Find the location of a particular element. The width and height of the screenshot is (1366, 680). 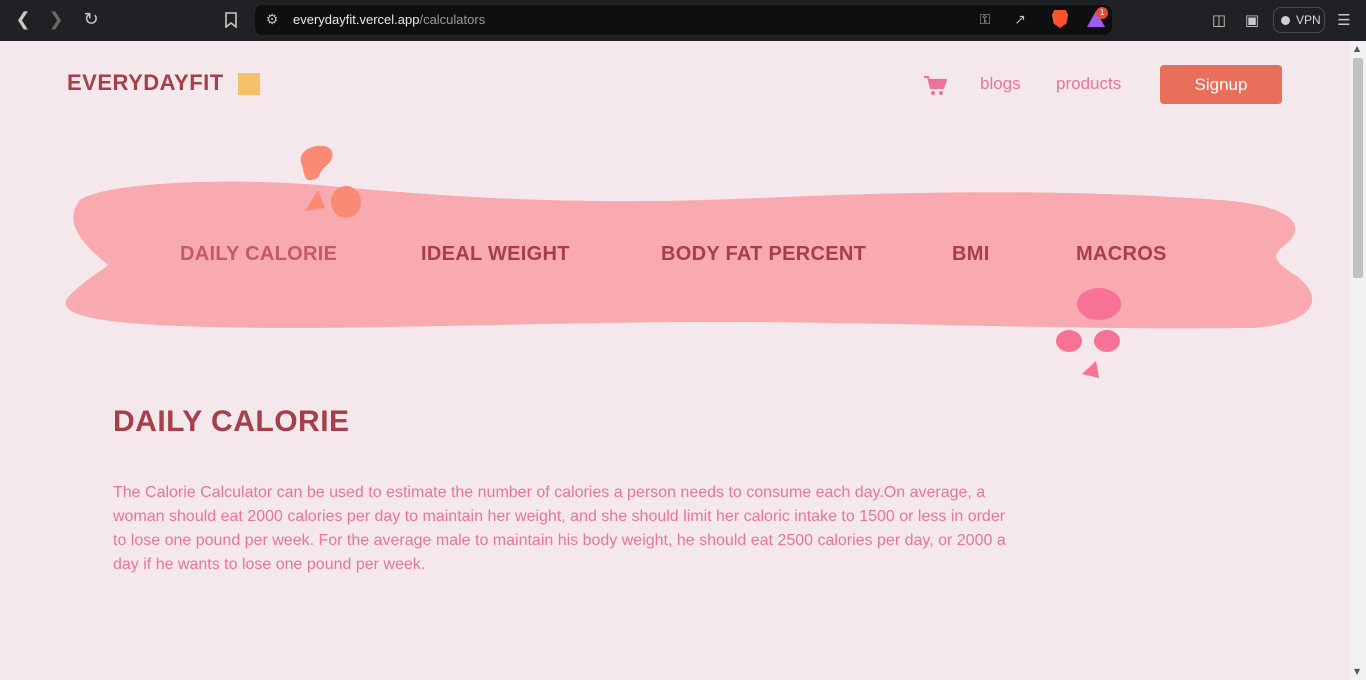

tab-ideal-weight: IDEAL WEIGHT is located at coordinates (495, 254).